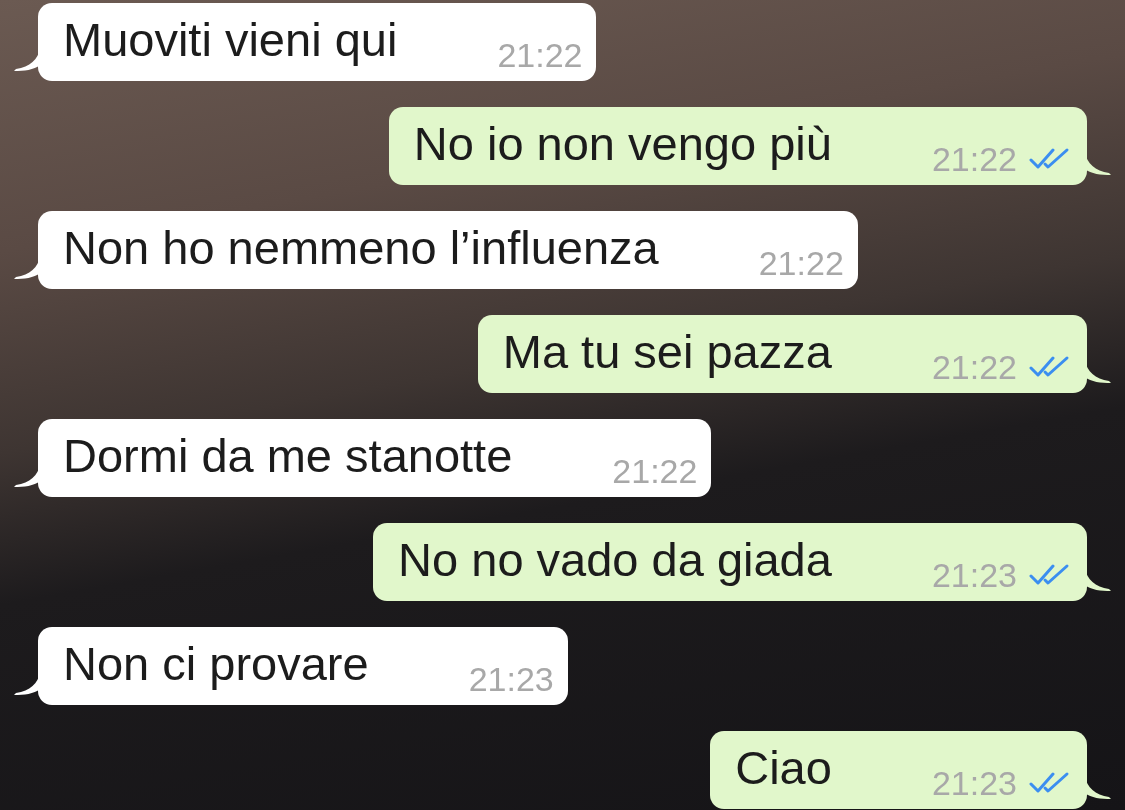 Image resolution: width=1125 pixels, height=810 pixels. What do you see at coordinates (288, 455) in the screenshot?
I see `message-text: Dormi da me stanotte` at bounding box center [288, 455].